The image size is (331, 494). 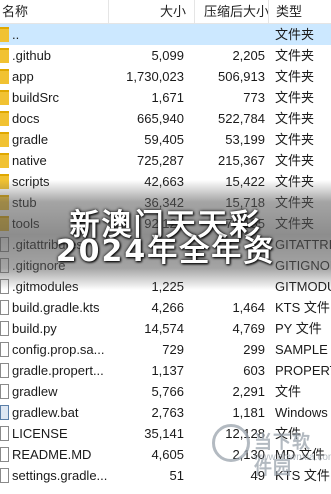 I want to click on header-size: 大小, so click(x=173, y=12).